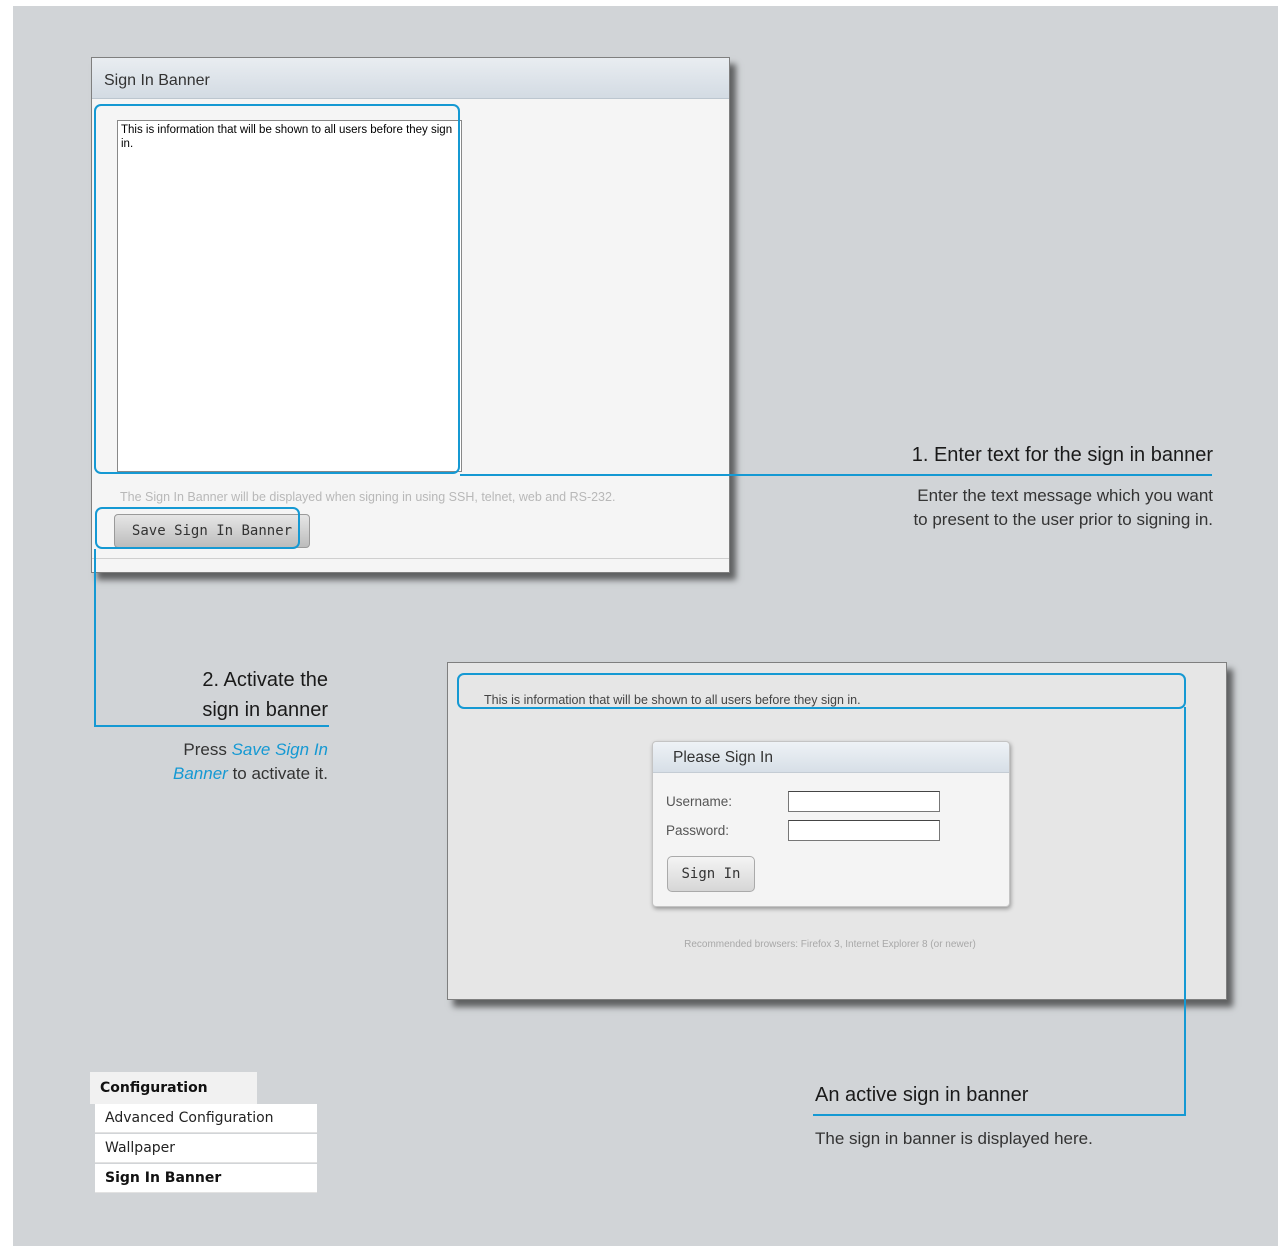 The height and width of the screenshot is (1254, 1278). I want to click on panel-title: Sign In Banner, so click(157, 80).